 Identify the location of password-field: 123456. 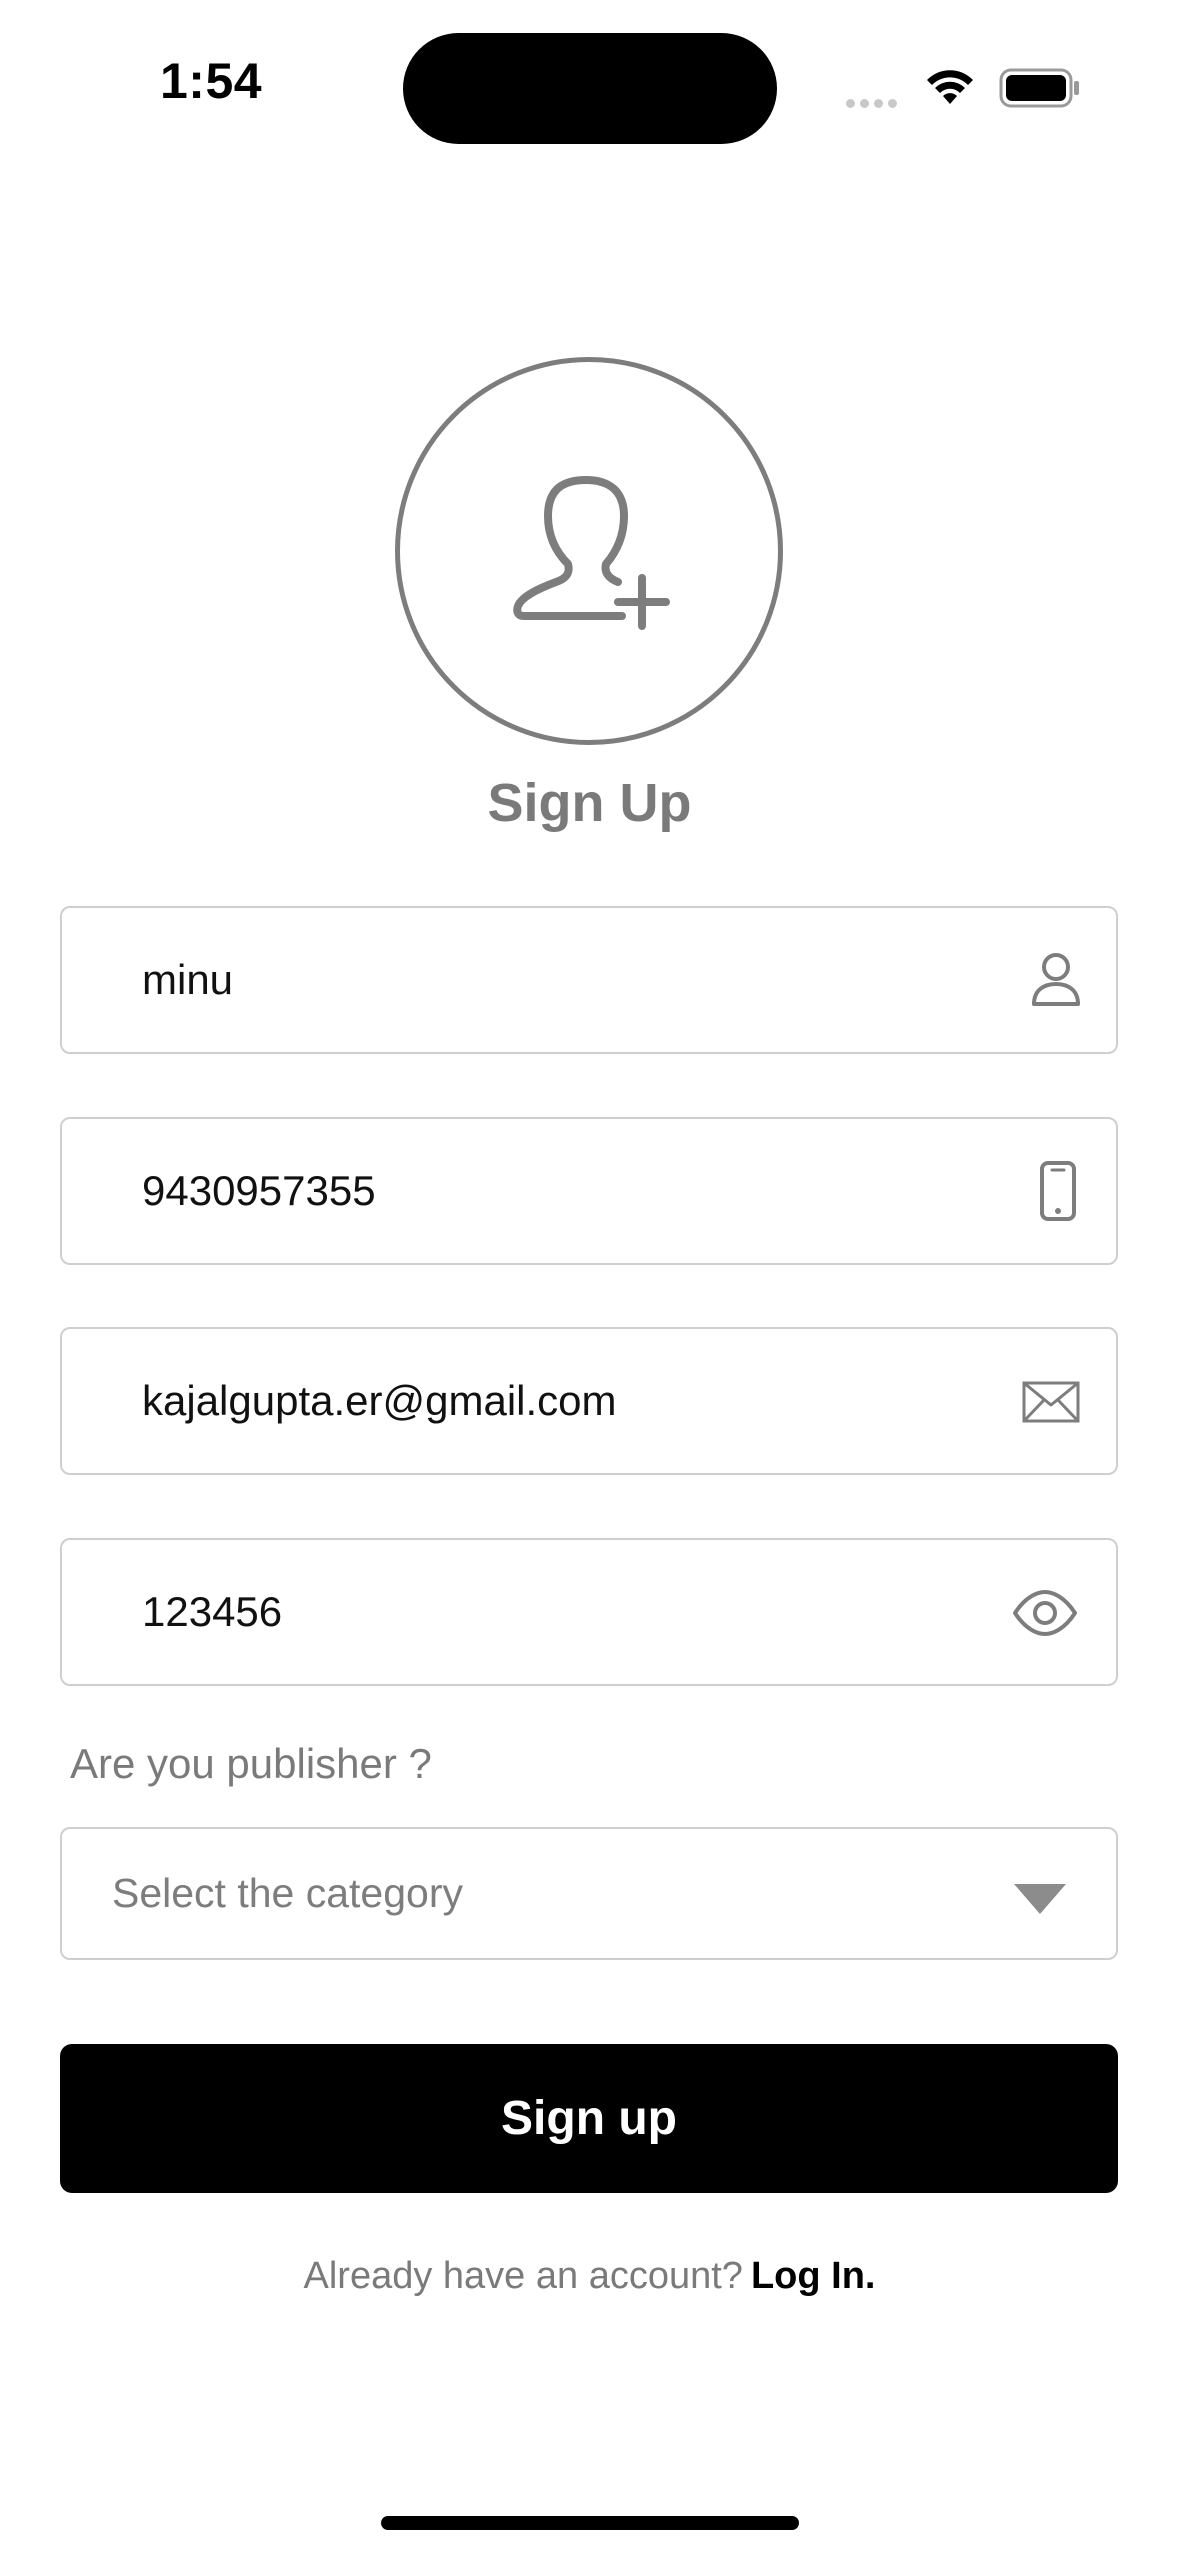
(589, 1612).